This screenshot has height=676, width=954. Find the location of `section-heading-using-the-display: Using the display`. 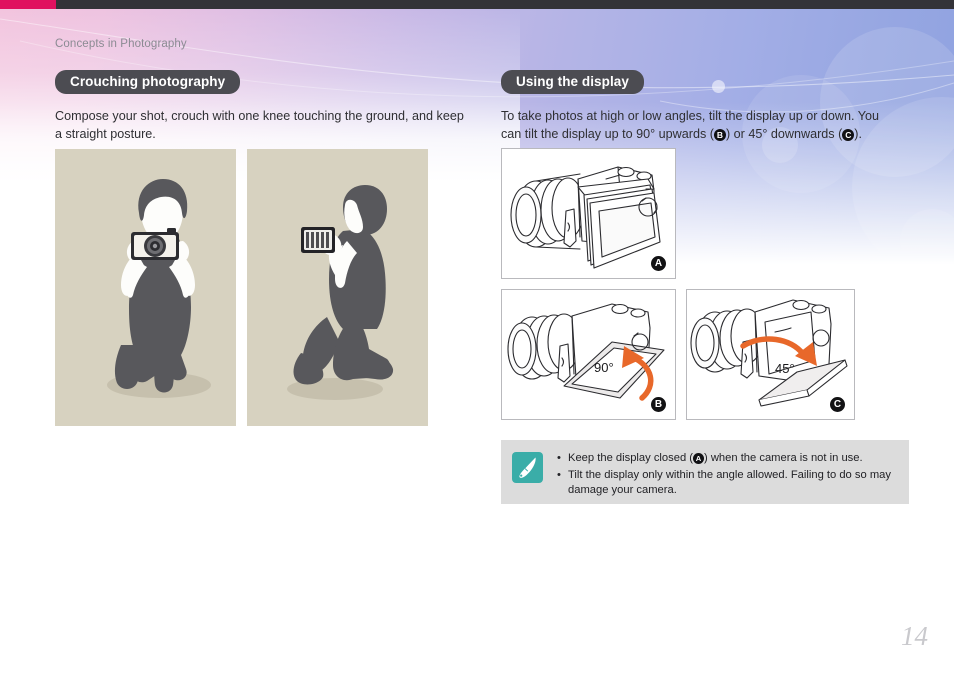

section-heading-using-the-display: Using the display is located at coordinates (572, 82).